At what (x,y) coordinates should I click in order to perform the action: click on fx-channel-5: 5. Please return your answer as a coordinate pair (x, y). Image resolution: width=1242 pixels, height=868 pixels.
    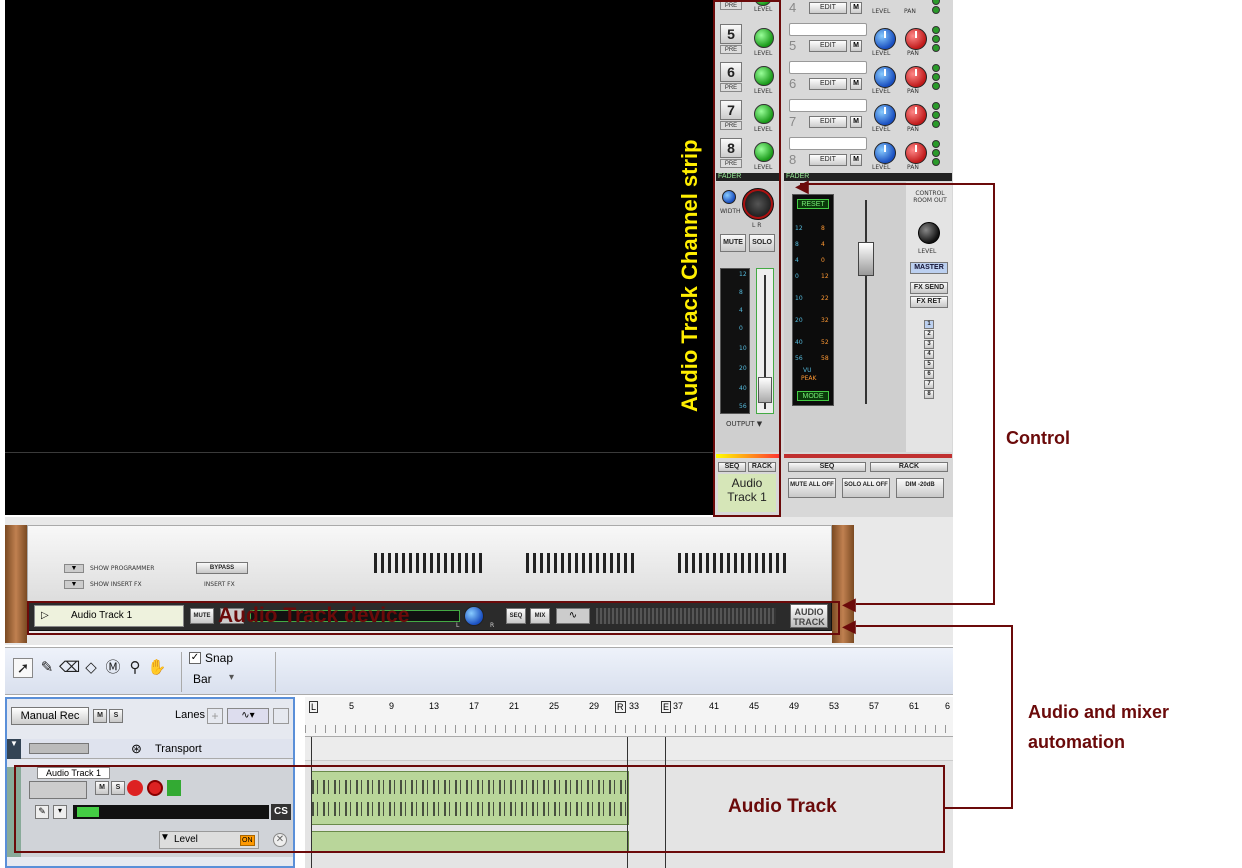
    Looking at the image, I should click on (929, 364).